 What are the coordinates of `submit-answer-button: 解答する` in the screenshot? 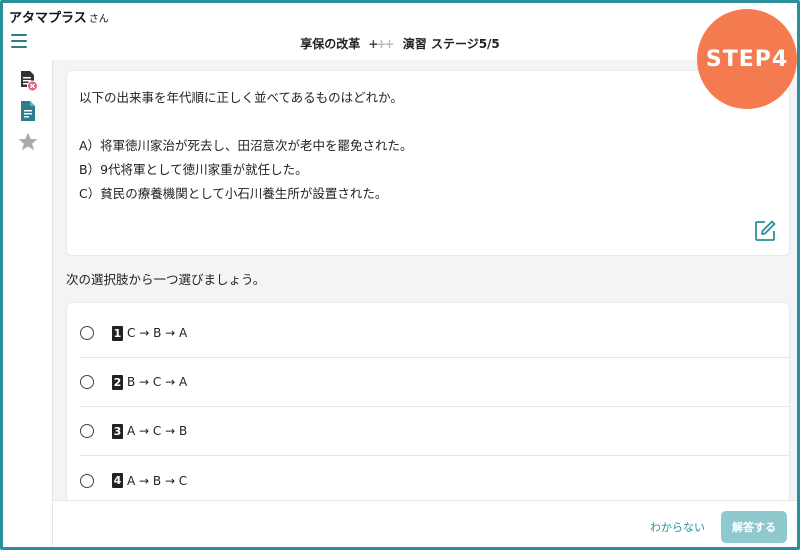 It's located at (754, 527).